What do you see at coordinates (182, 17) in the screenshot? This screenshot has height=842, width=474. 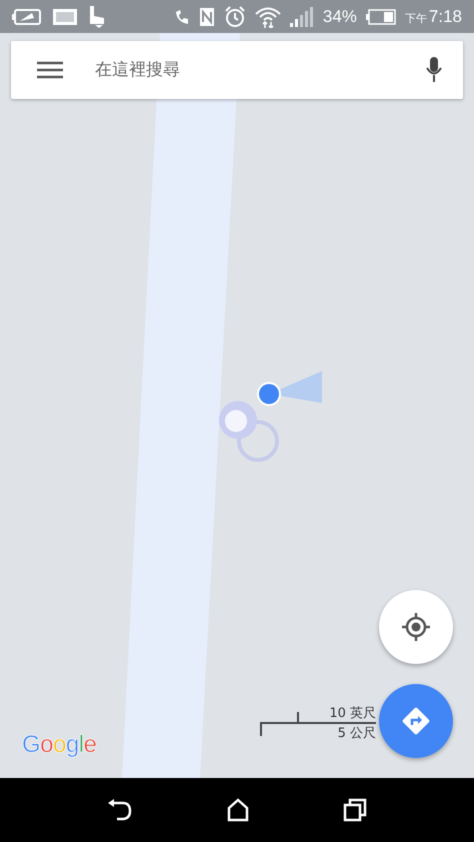 I see `phone-icon` at bounding box center [182, 17].